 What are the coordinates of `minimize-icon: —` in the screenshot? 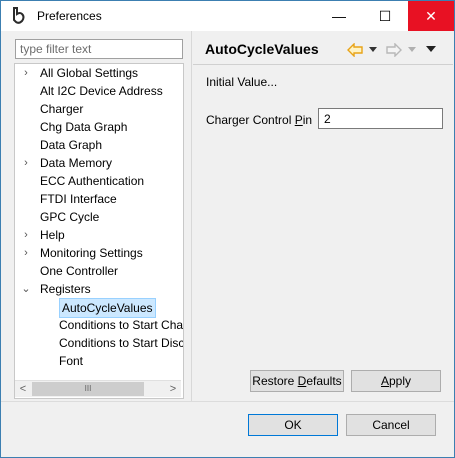 It's located at (339, 16).